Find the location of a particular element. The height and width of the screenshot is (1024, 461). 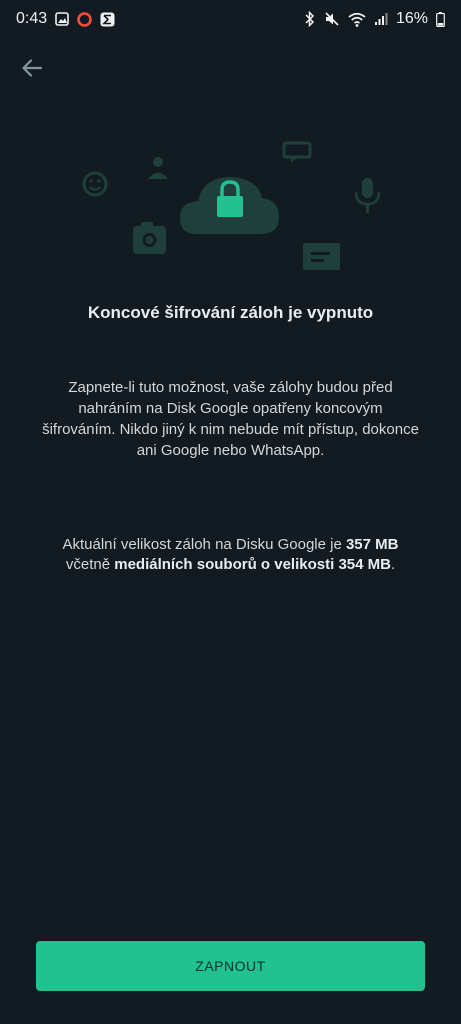

signal-icon is located at coordinates (381, 19).